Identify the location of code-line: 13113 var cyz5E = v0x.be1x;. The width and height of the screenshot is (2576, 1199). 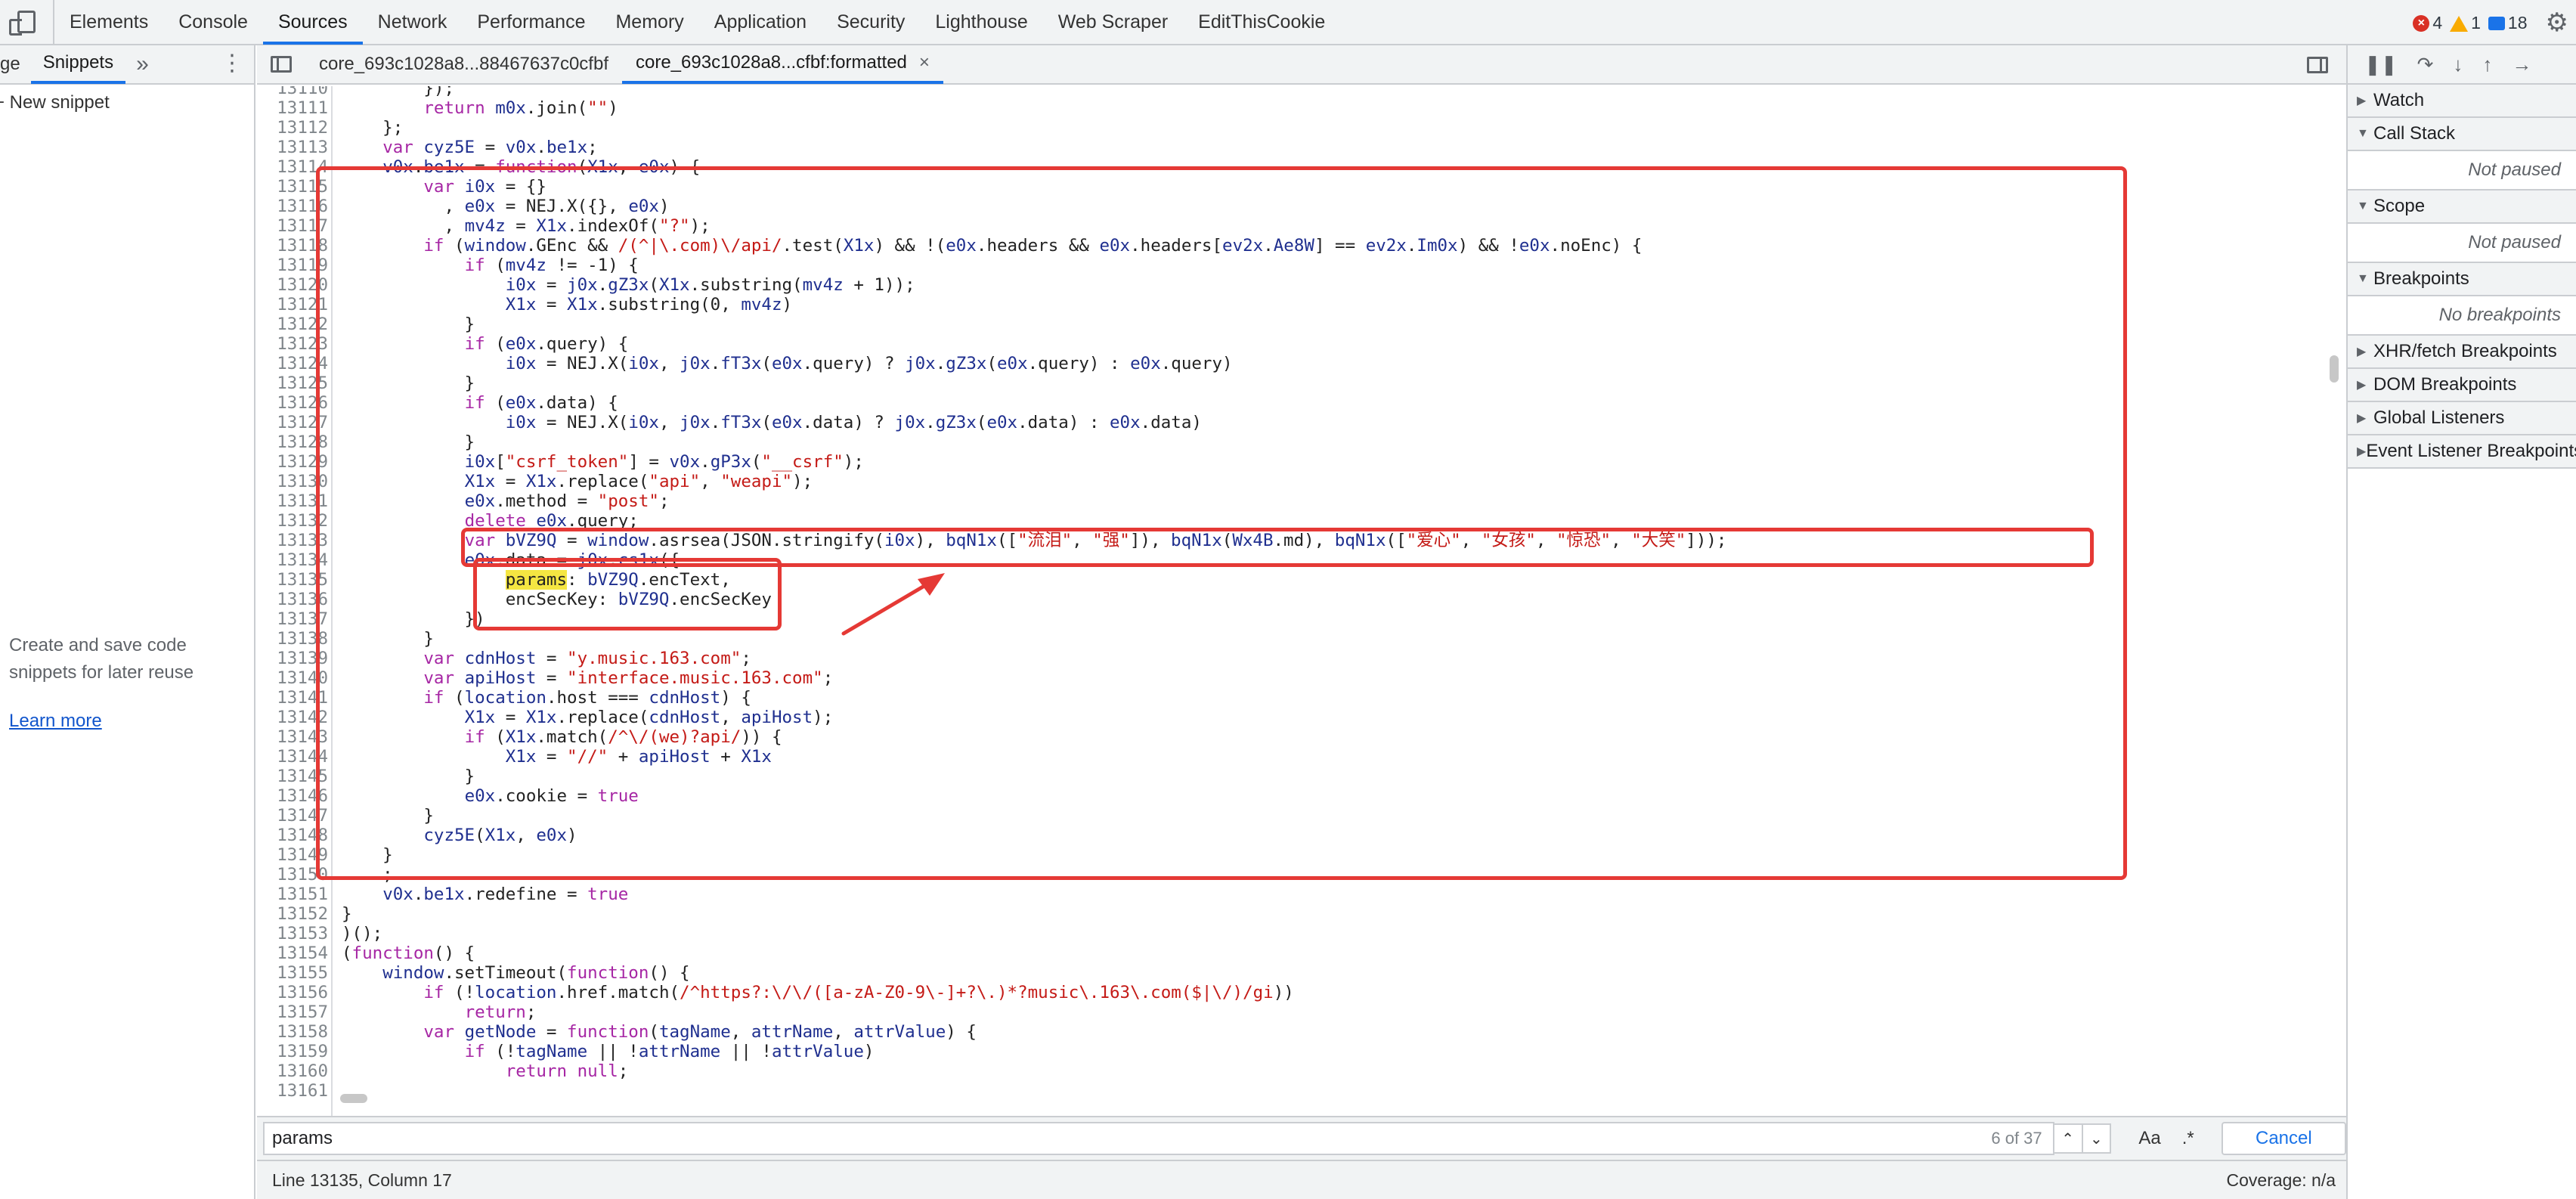
(1301, 147).